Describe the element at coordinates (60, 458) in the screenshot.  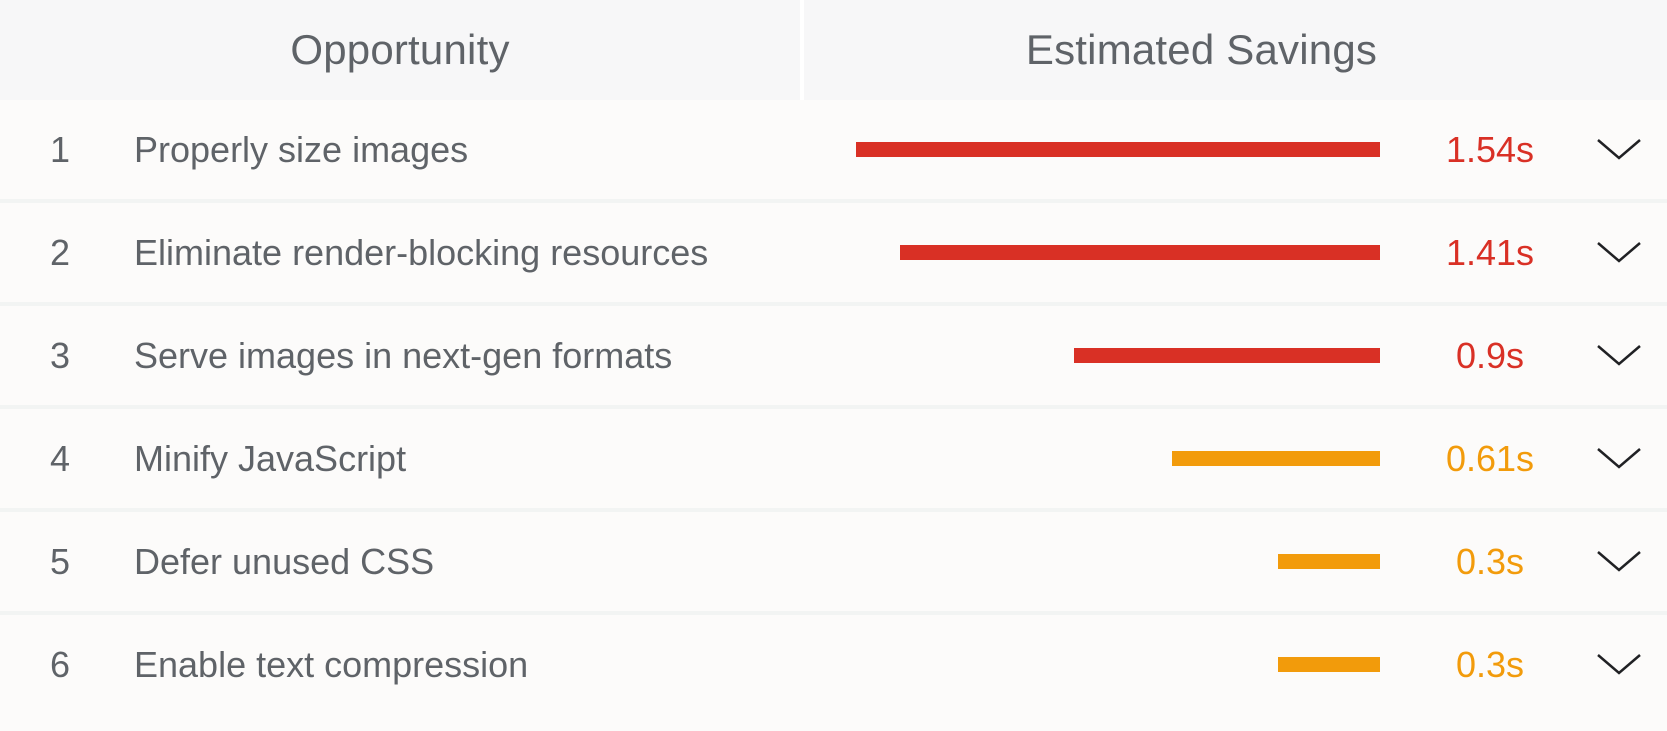
I see `opportunity-index: 4` at that location.